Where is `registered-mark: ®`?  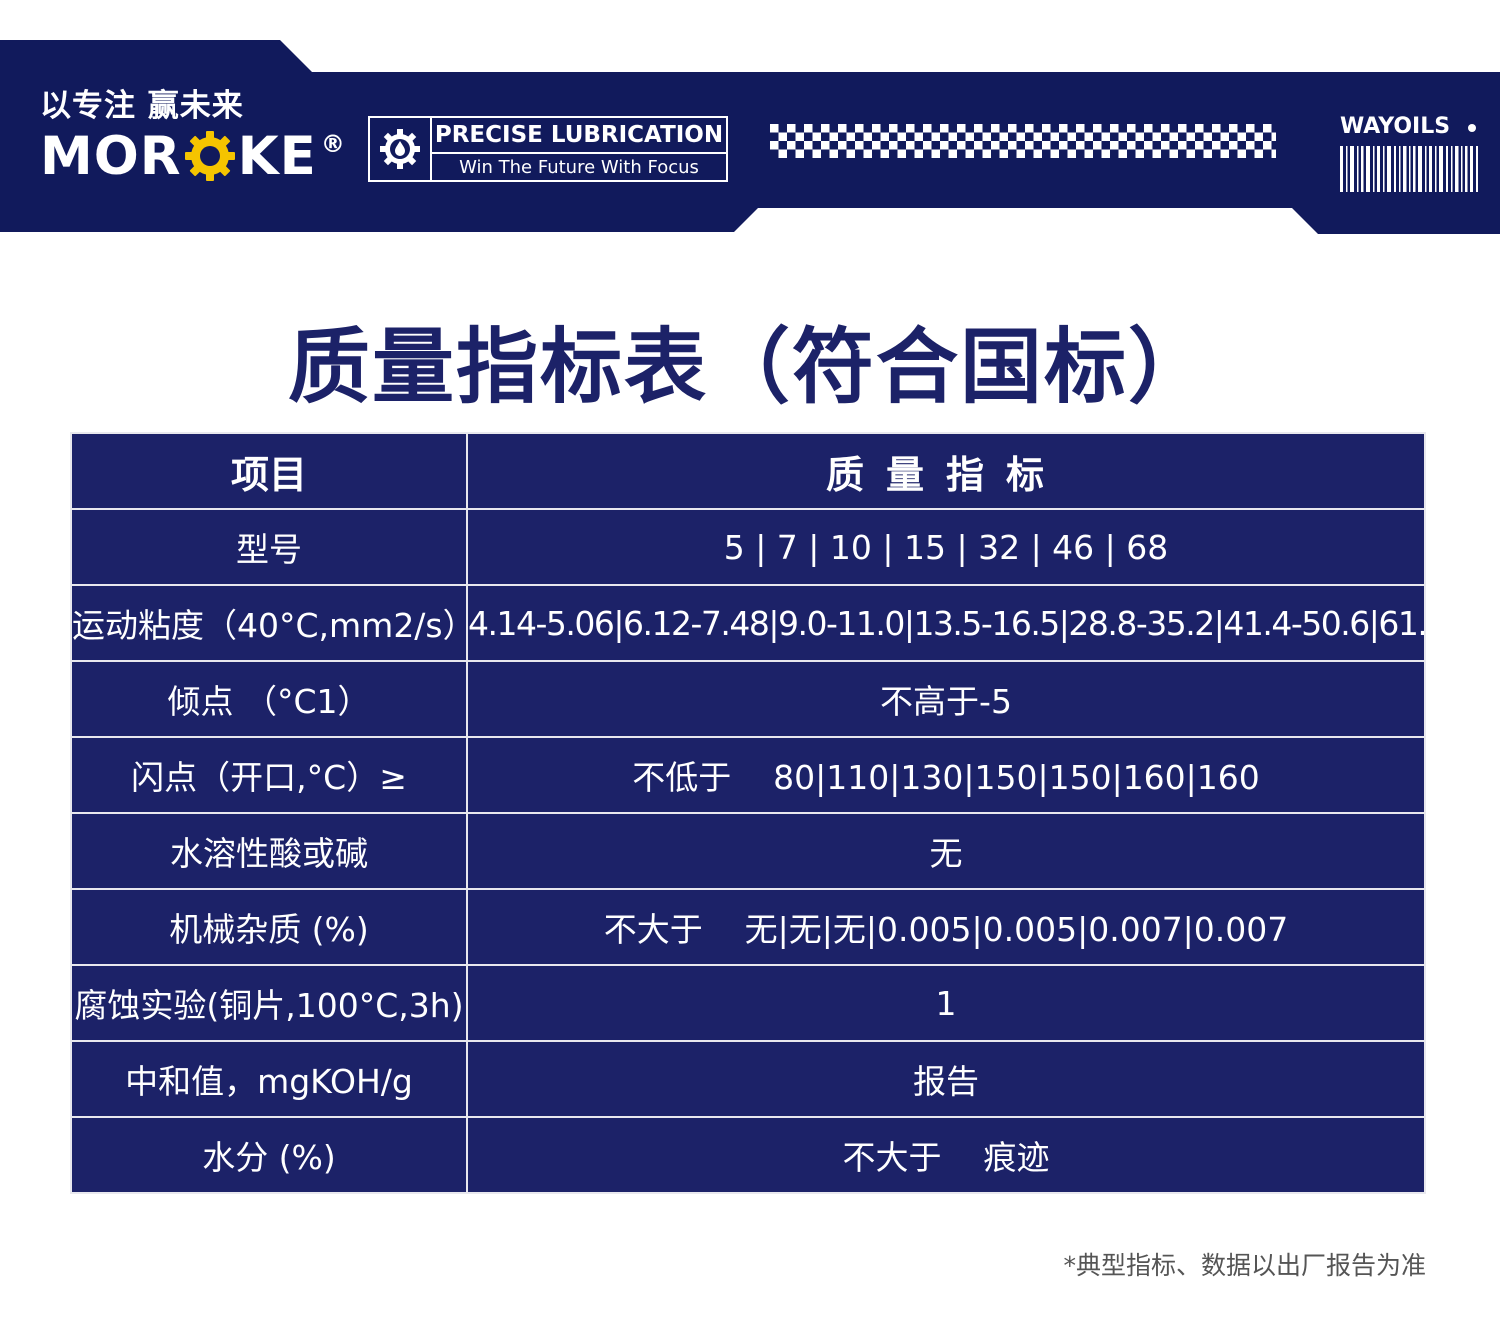 registered-mark: ® is located at coordinates (333, 144).